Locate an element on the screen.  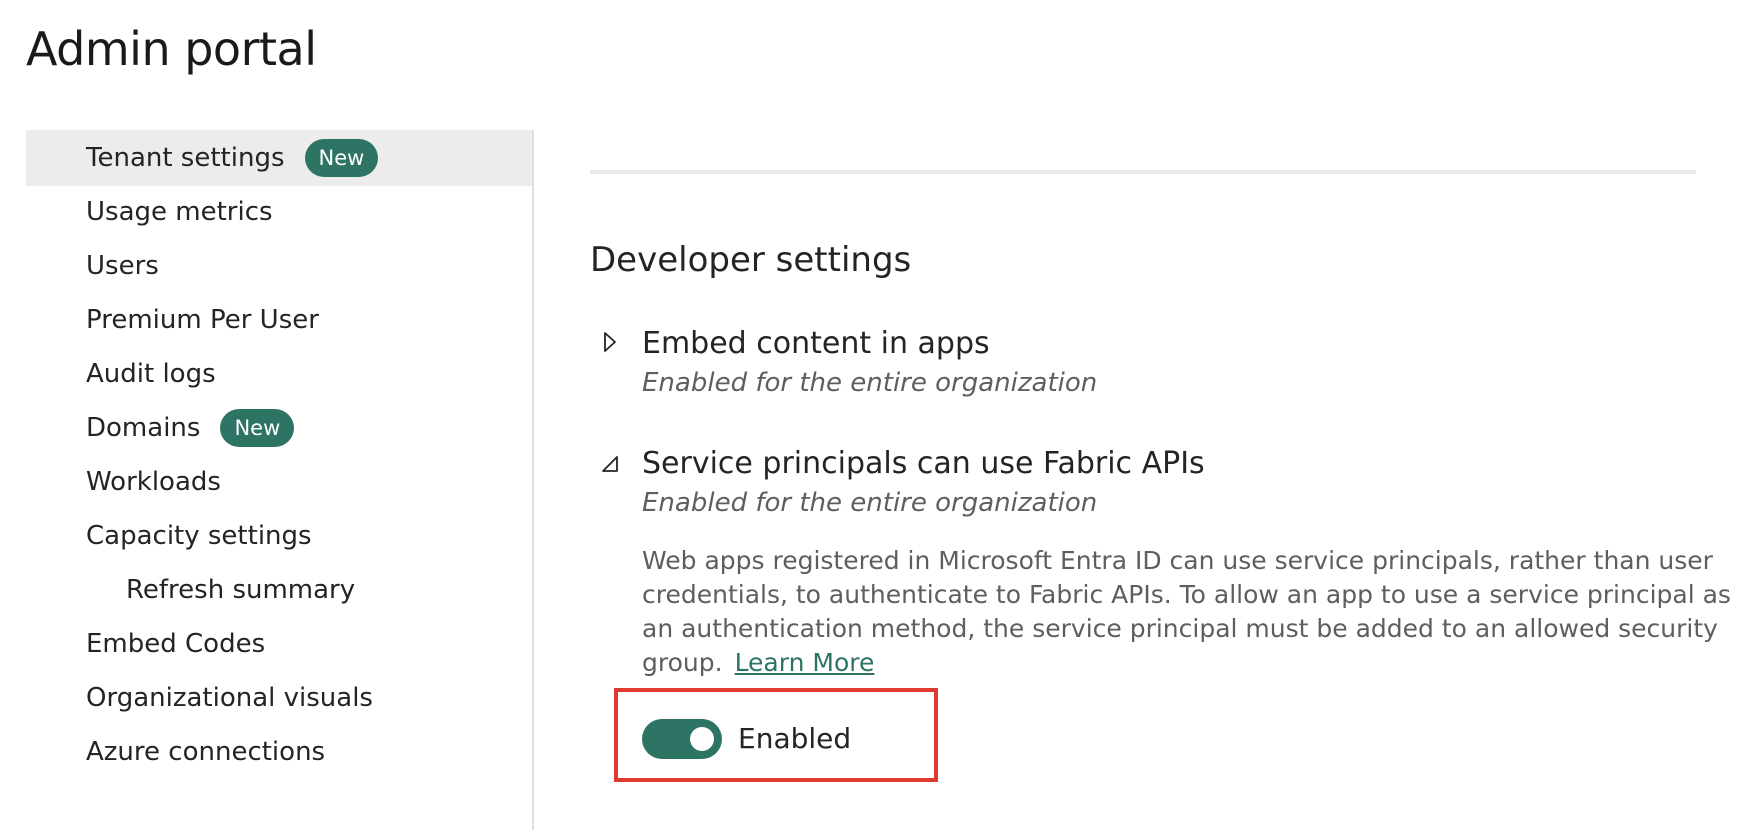
sidebar-item-users: Users is located at coordinates (279, 266).